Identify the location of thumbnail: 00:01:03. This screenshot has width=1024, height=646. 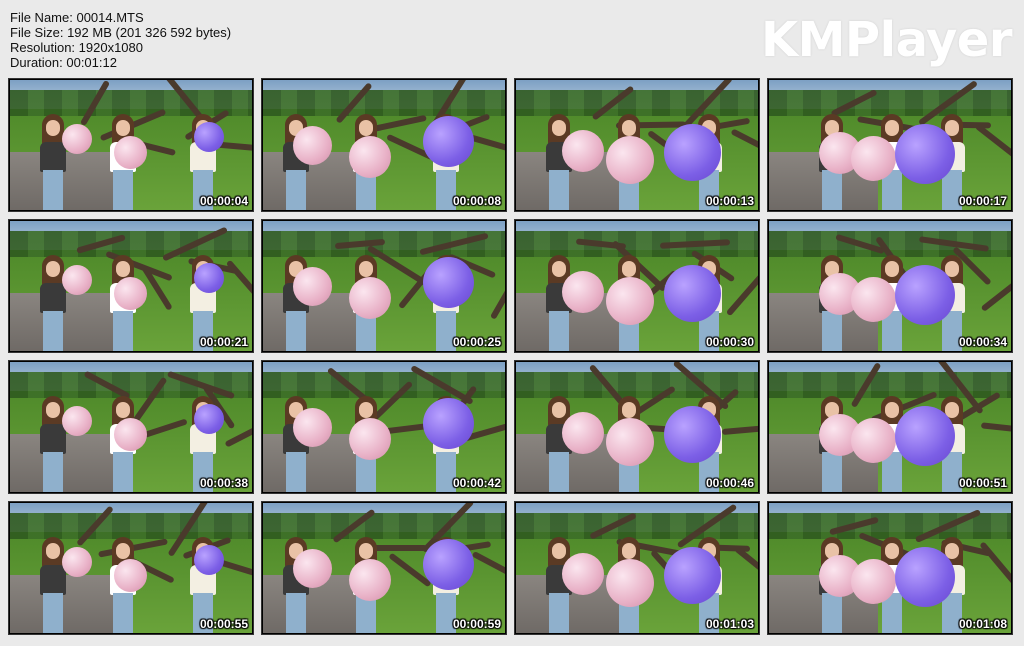
(637, 568).